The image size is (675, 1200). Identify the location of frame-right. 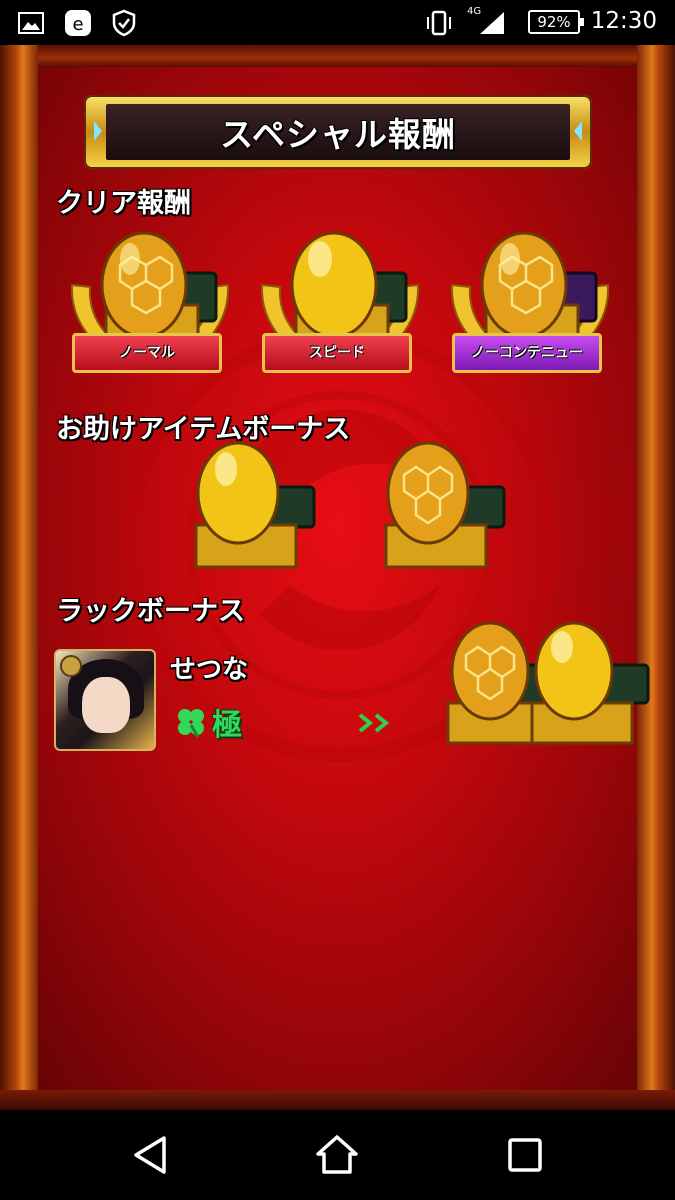
(656, 577).